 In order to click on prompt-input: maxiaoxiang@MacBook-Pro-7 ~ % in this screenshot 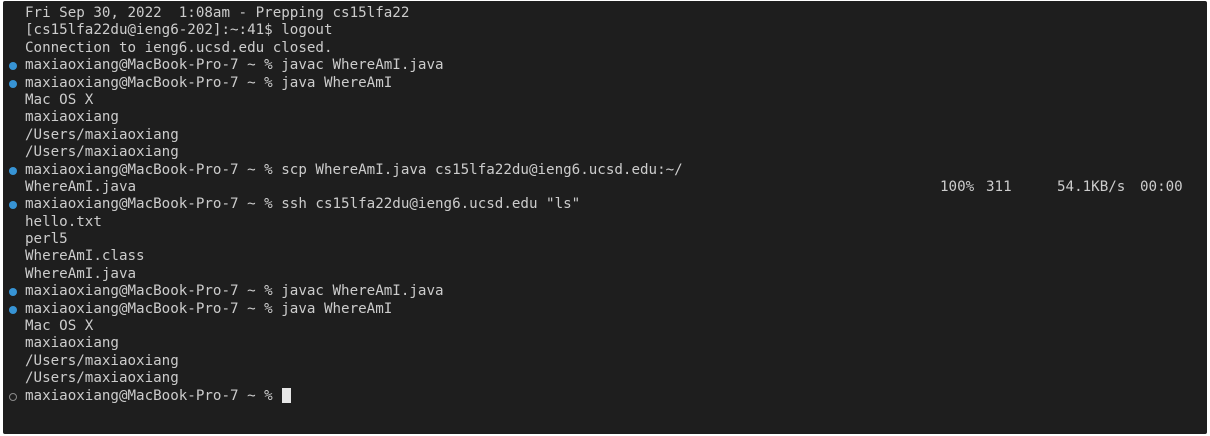, I will do `click(158, 396)`.